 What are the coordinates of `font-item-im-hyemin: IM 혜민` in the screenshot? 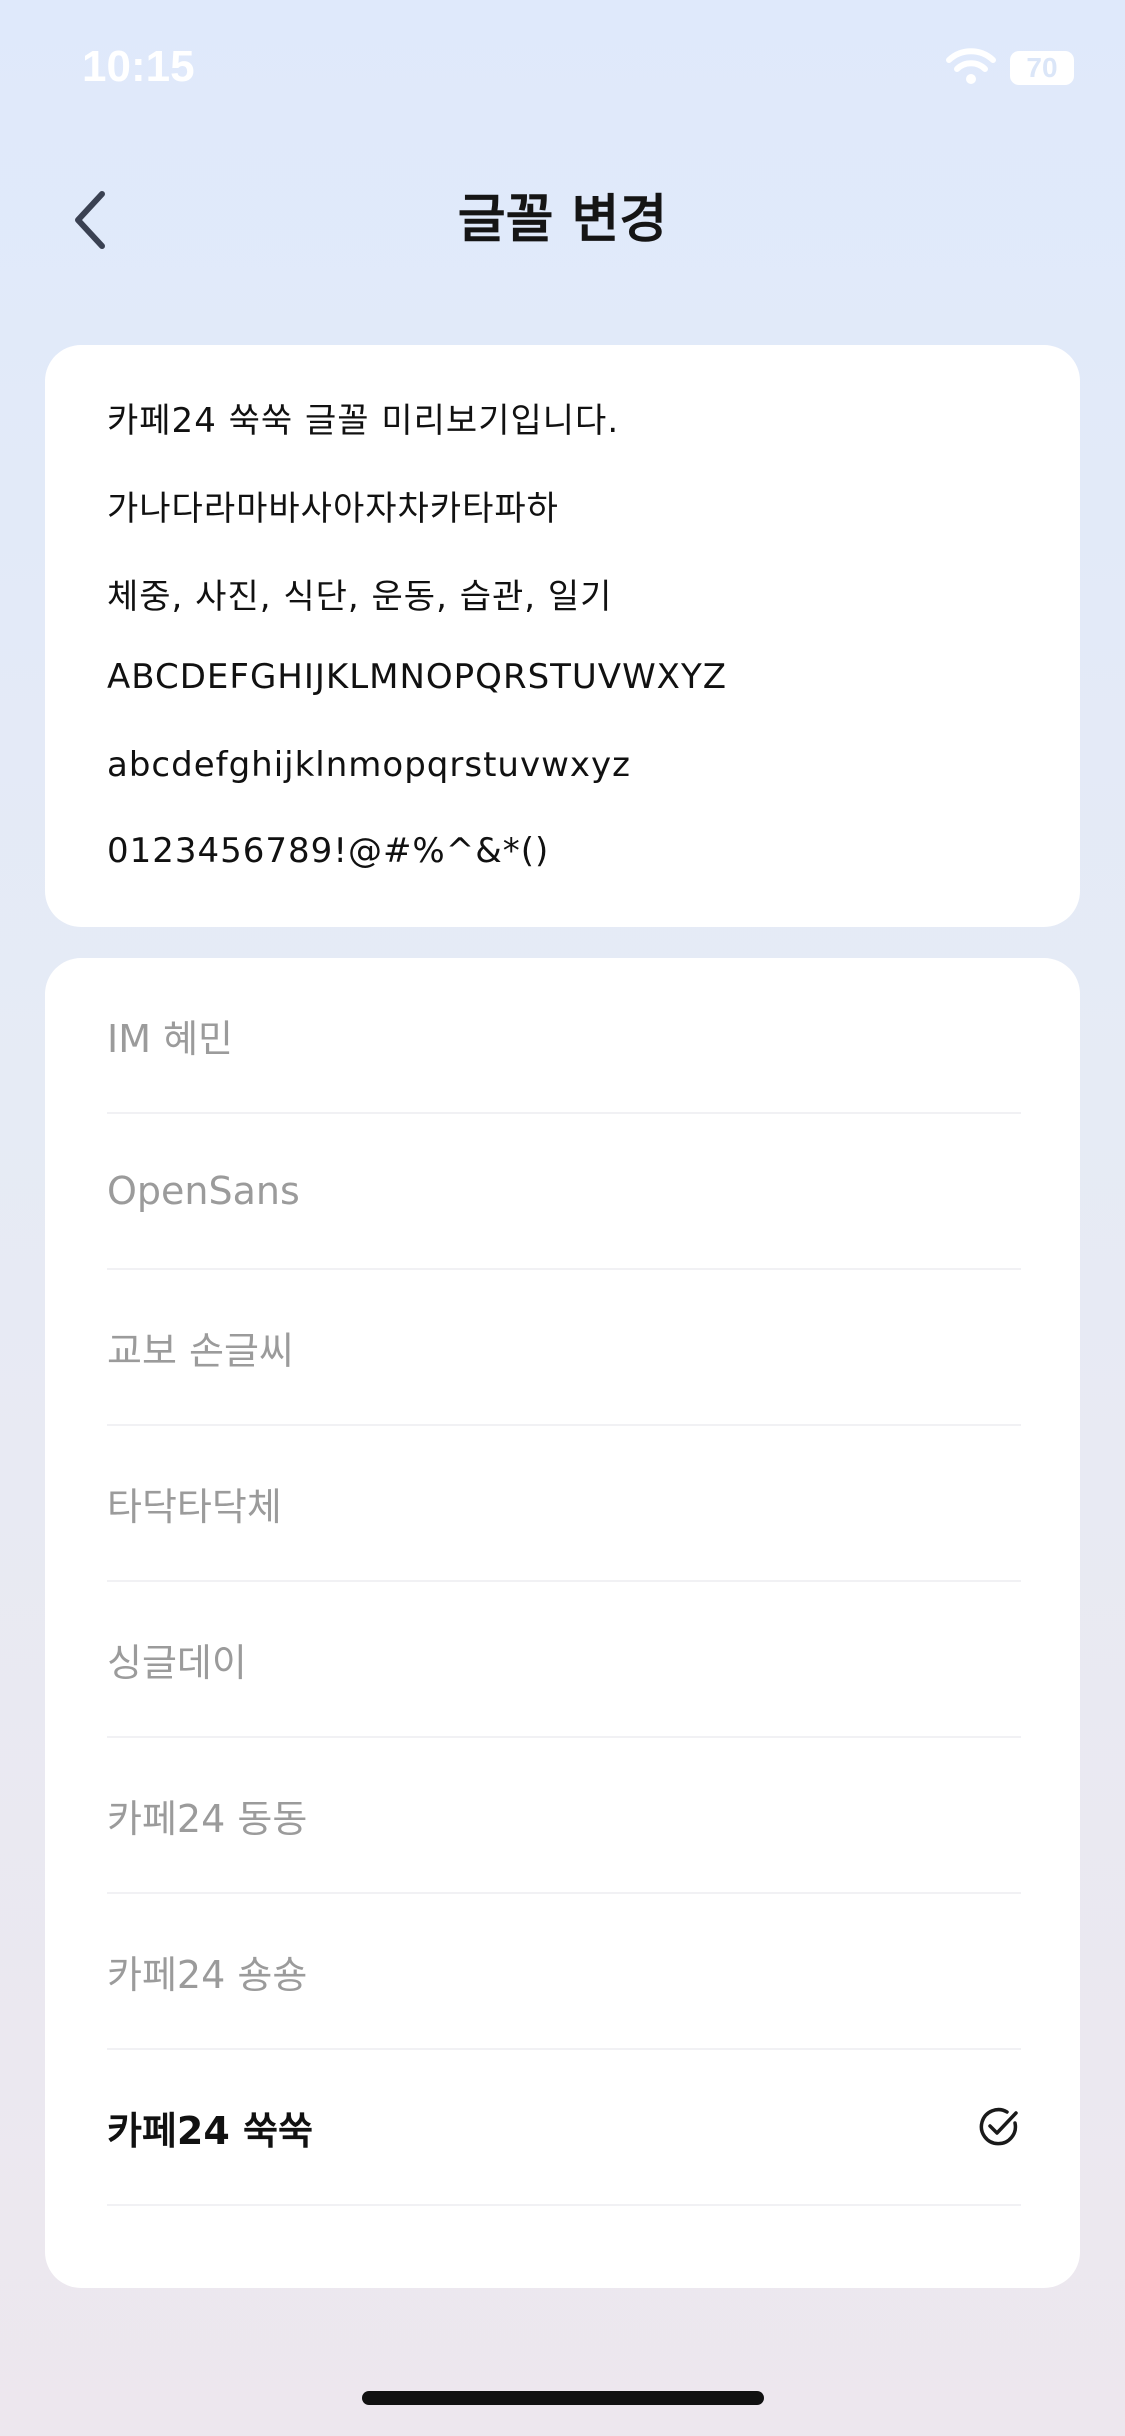 It's located at (564, 1036).